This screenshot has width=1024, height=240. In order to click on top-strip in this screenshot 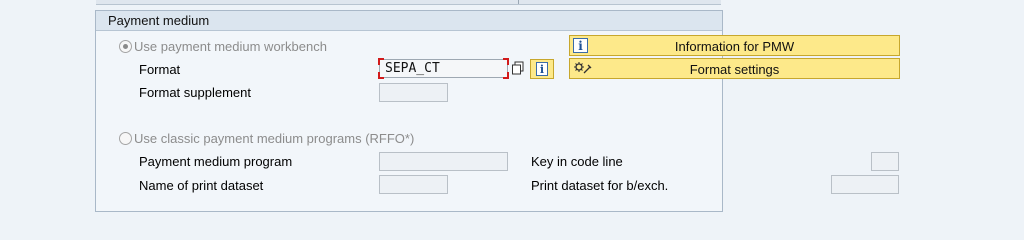, I will do `click(408, 2)`.